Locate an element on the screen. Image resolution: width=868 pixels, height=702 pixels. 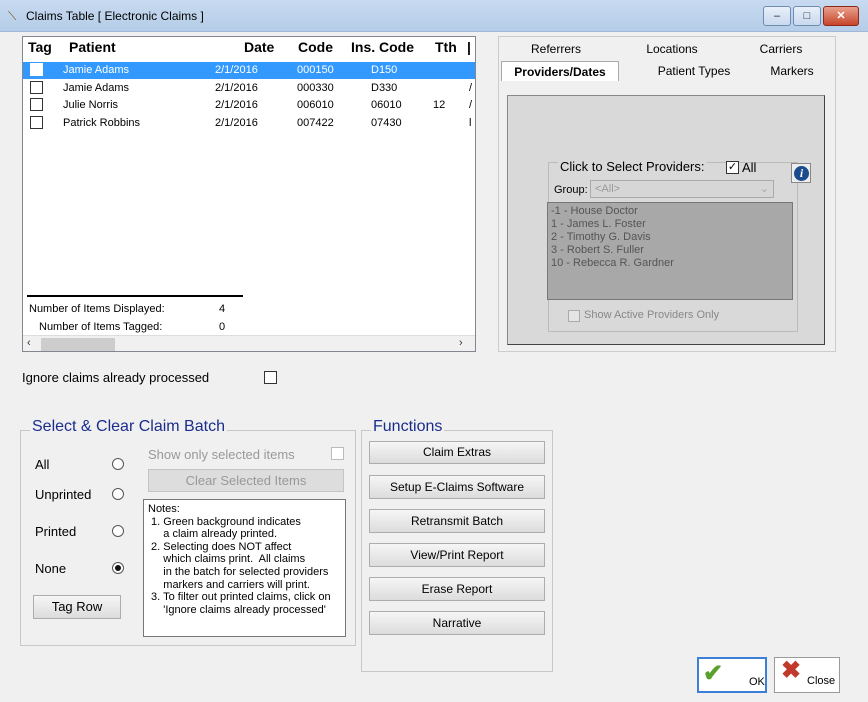
summary-divider is located at coordinates (135, 296).